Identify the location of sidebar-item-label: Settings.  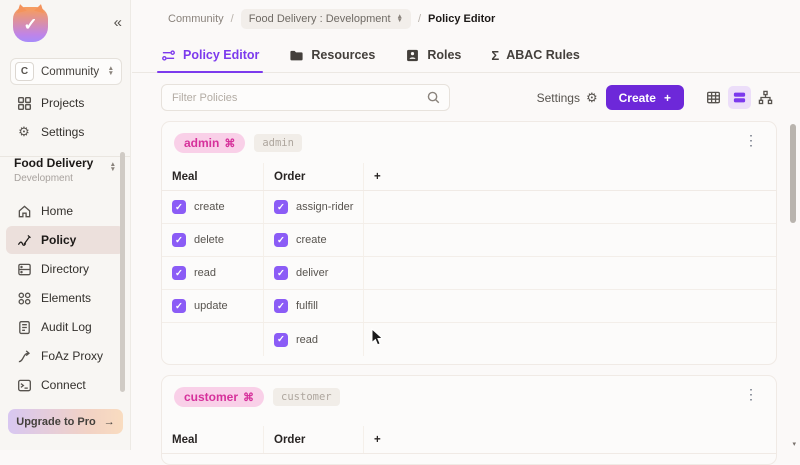
(63, 132).